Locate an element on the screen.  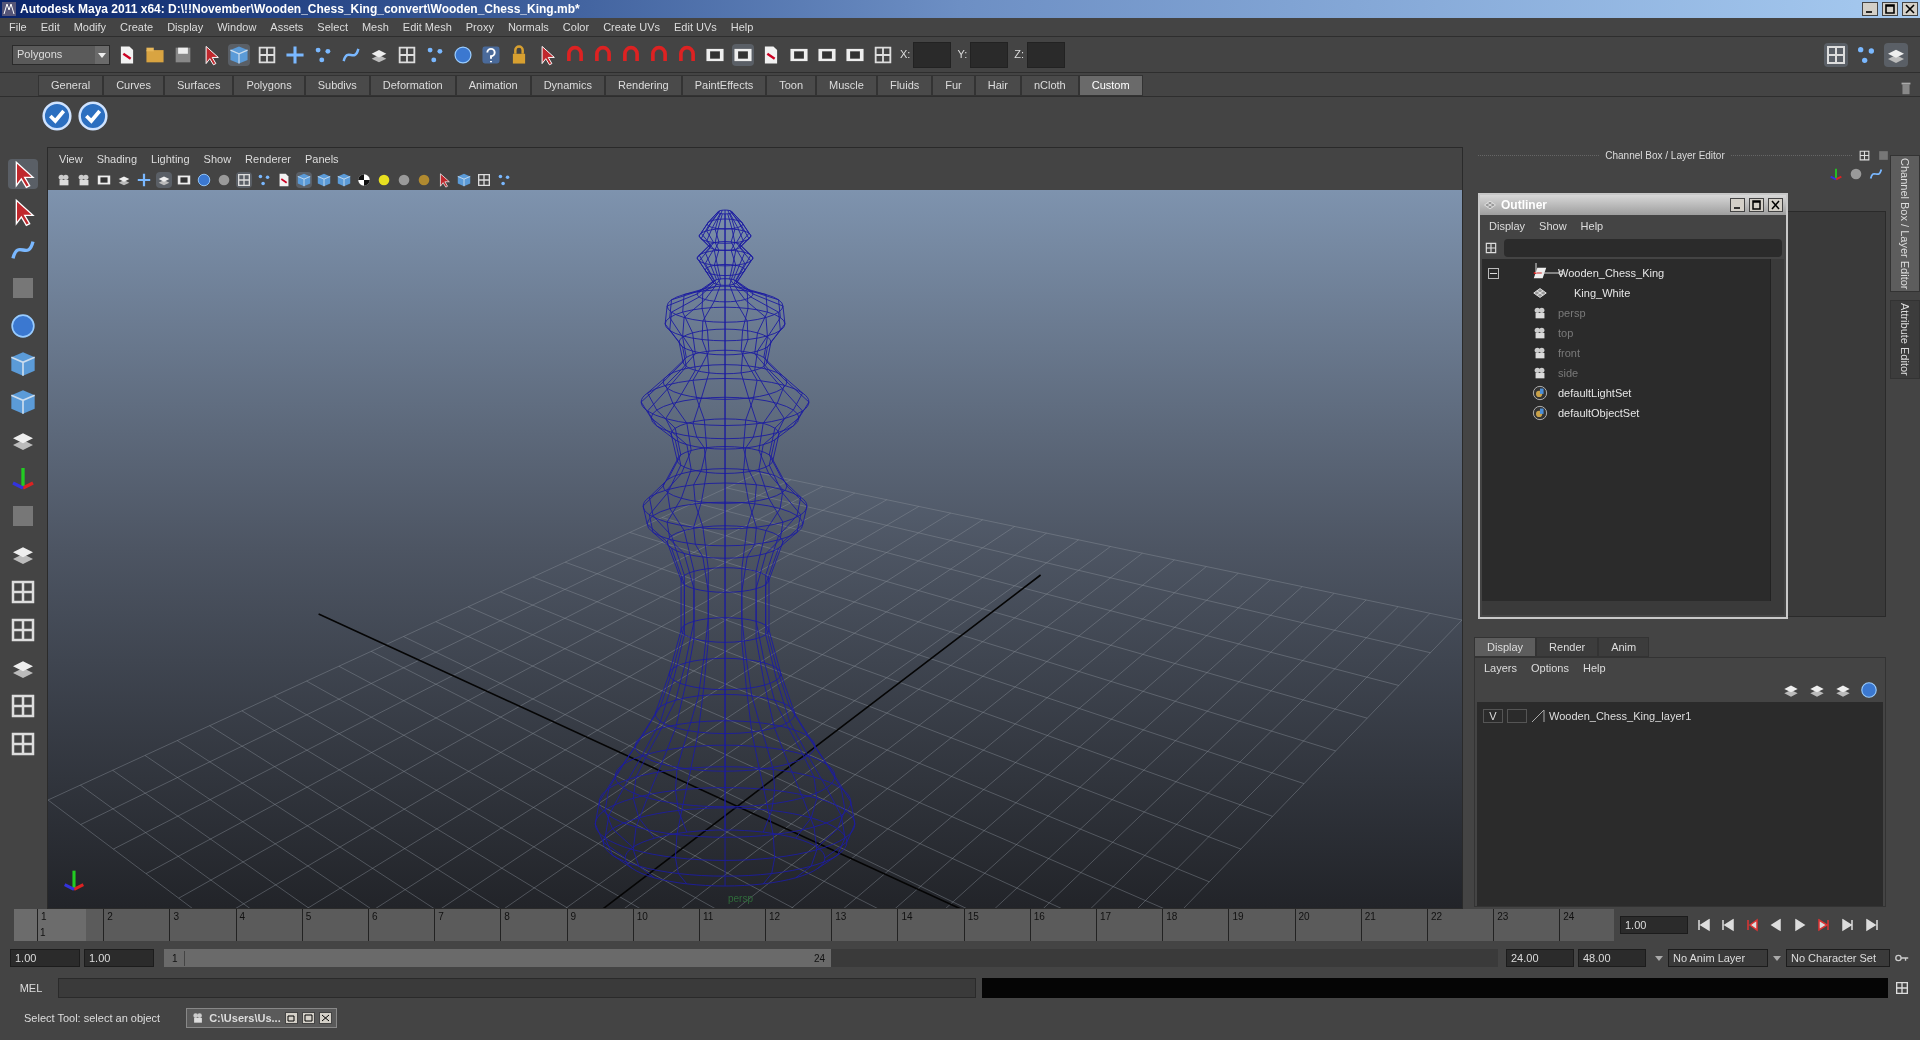
step-forward-frame-icon is located at coordinates (1824, 925).